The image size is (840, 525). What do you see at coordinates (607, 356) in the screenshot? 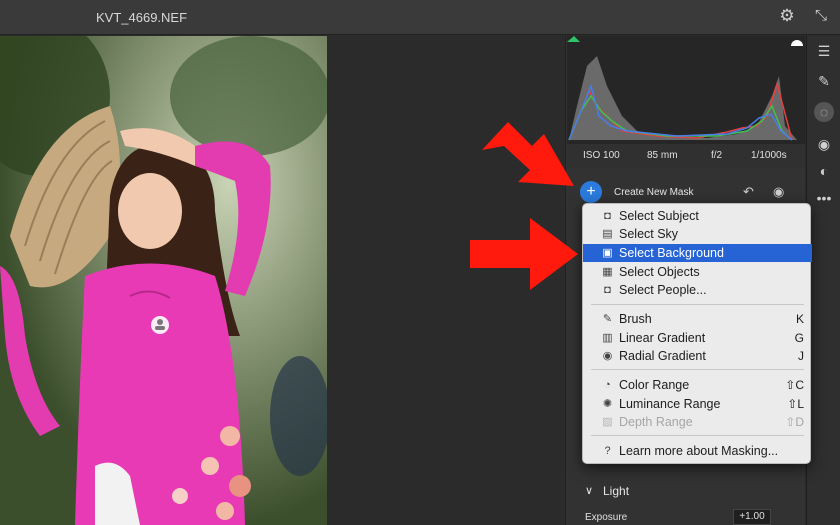
I see `radial-gradient-icon: ◉` at bounding box center [607, 356].